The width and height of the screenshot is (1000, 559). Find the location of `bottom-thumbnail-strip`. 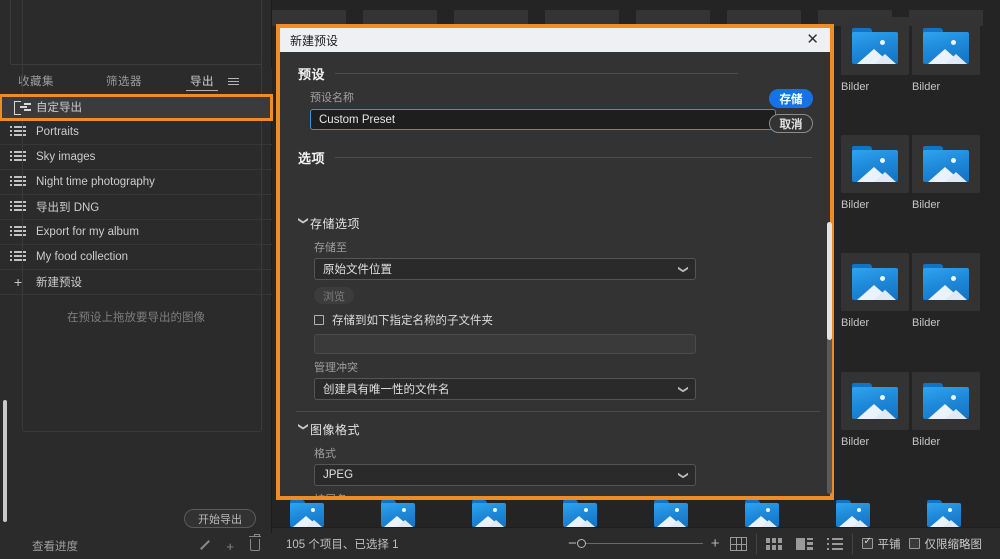

bottom-thumbnail-strip is located at coordinates (636, 513).